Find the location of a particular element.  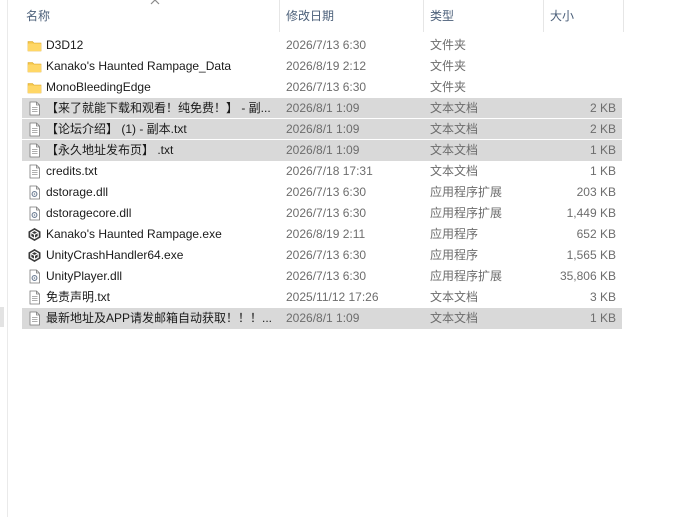

file-row: MonoBleedingEdge 2026/7/13 6:30 文件夹 is located at coordinates (322, 87).